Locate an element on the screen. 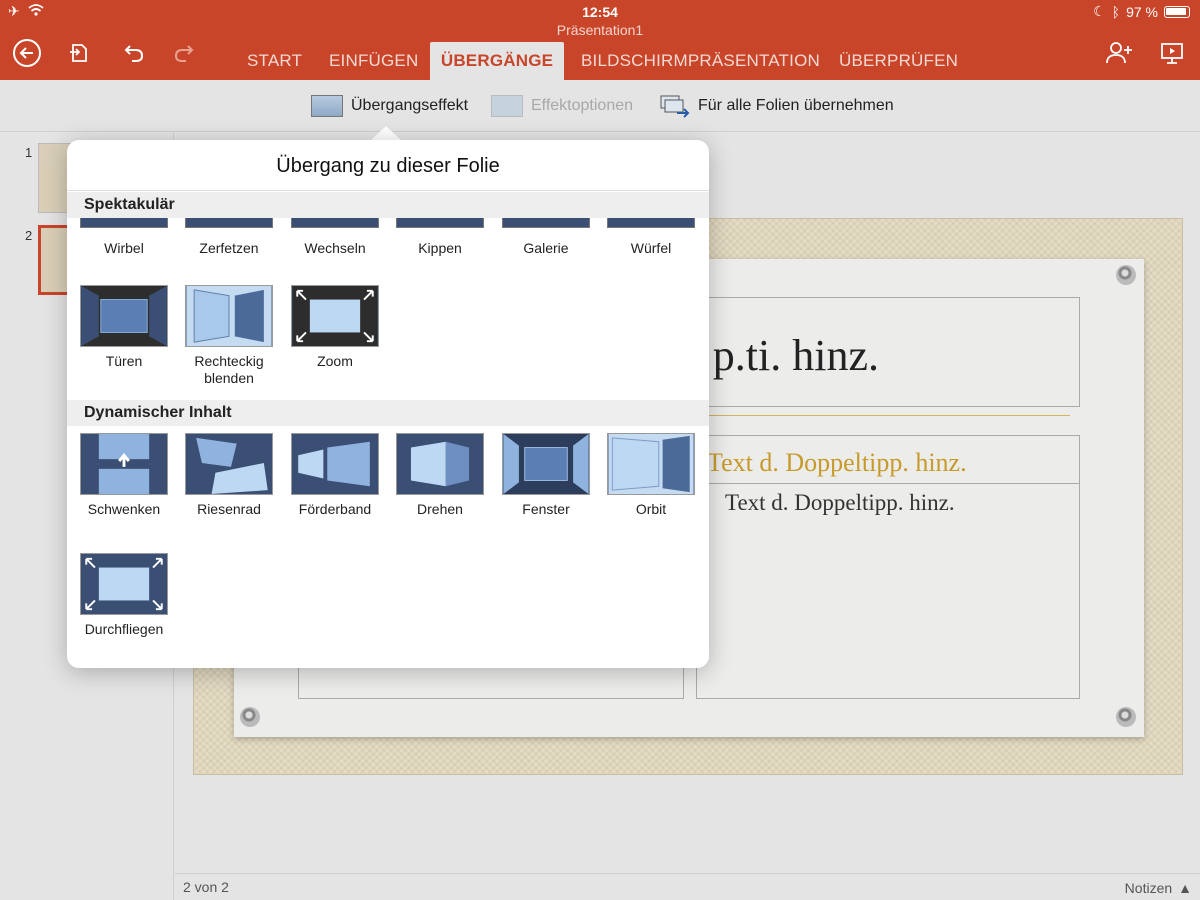 The image size is (1200, 900). tab-bildschirmpraesentation: BILDSCHIRMPRÄSENTATION is located at coordinates (700, 61).